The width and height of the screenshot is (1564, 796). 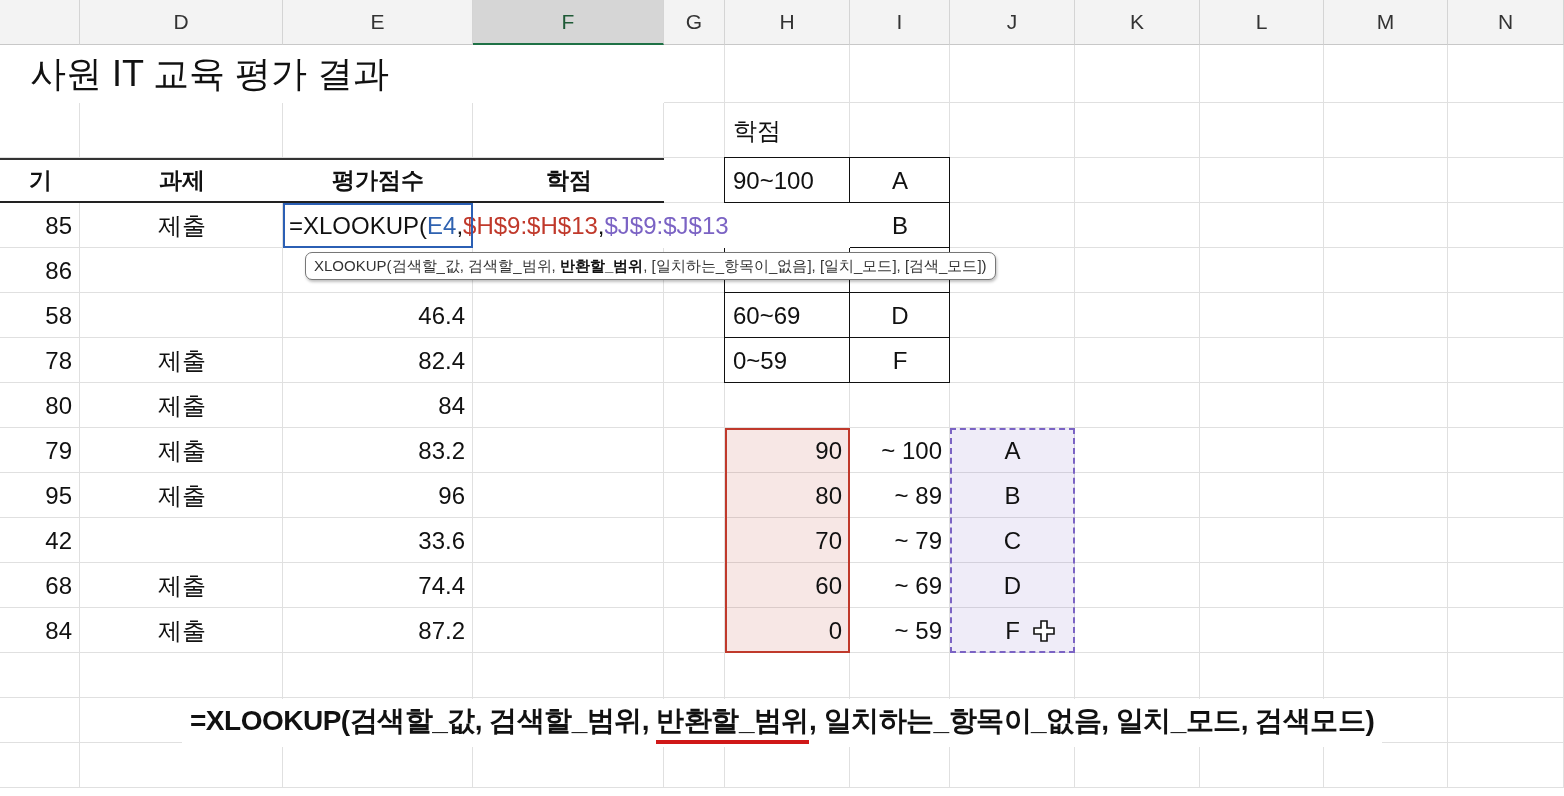 What do you see at coordinates (568, 180) in the screenshot?
I see `column-heading: 학점` at bounding box center [568, 180].